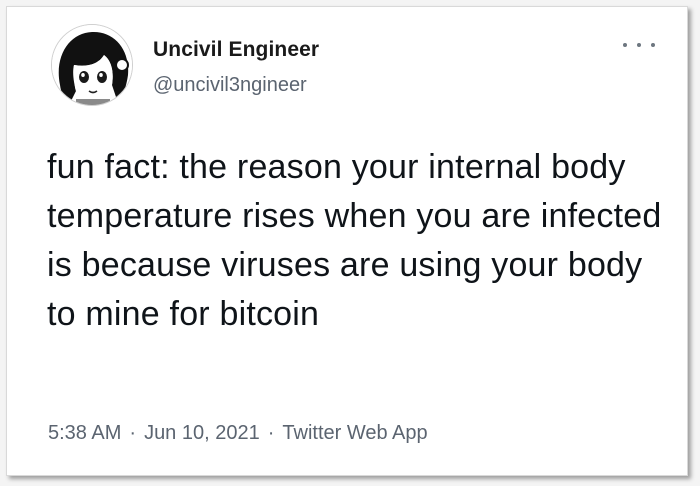  Describe the element at coordinates (202, 433) in the screenshot. I see `tweet-date: Jun 10, 2021` at that location.